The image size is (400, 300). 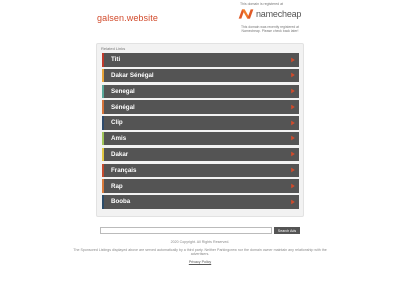 What do you see at coordinates (200, 75) in the screenshot?
I see `related-link: Dakar Sénégal` at bounding box center [200, 75].